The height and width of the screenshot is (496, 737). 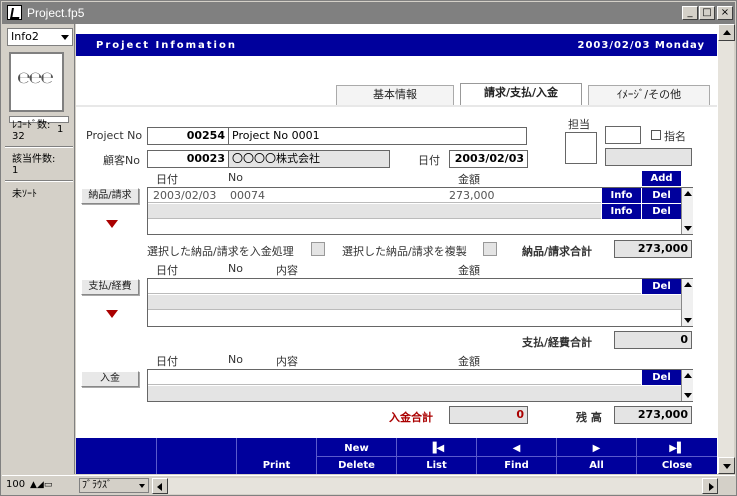 What do you see at coordinates (114, 485) in the screenshot?
I see `mode-select: ﾌﾞﾗｳｽﾞ` at bounding box center [114, 485].